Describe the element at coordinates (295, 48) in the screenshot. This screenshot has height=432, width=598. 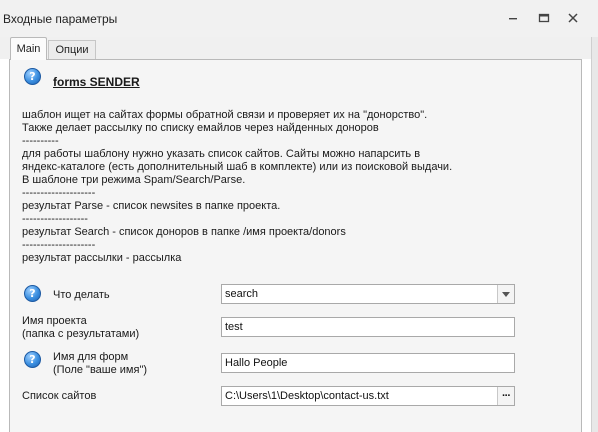
I see `tab-bar: Main Опции` at that location.